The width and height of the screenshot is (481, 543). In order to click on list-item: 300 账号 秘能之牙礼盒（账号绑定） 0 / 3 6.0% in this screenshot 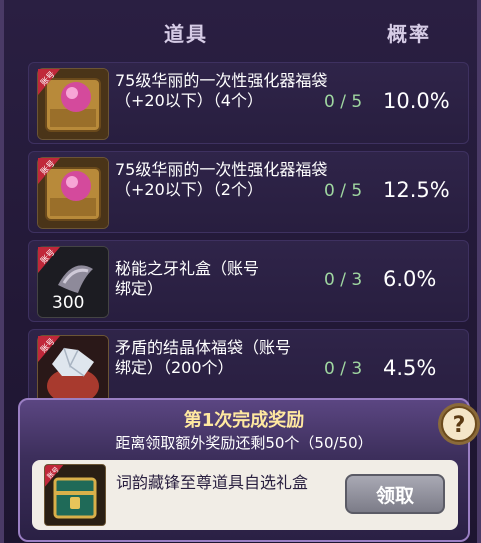, I will do `click(248, 281)`.